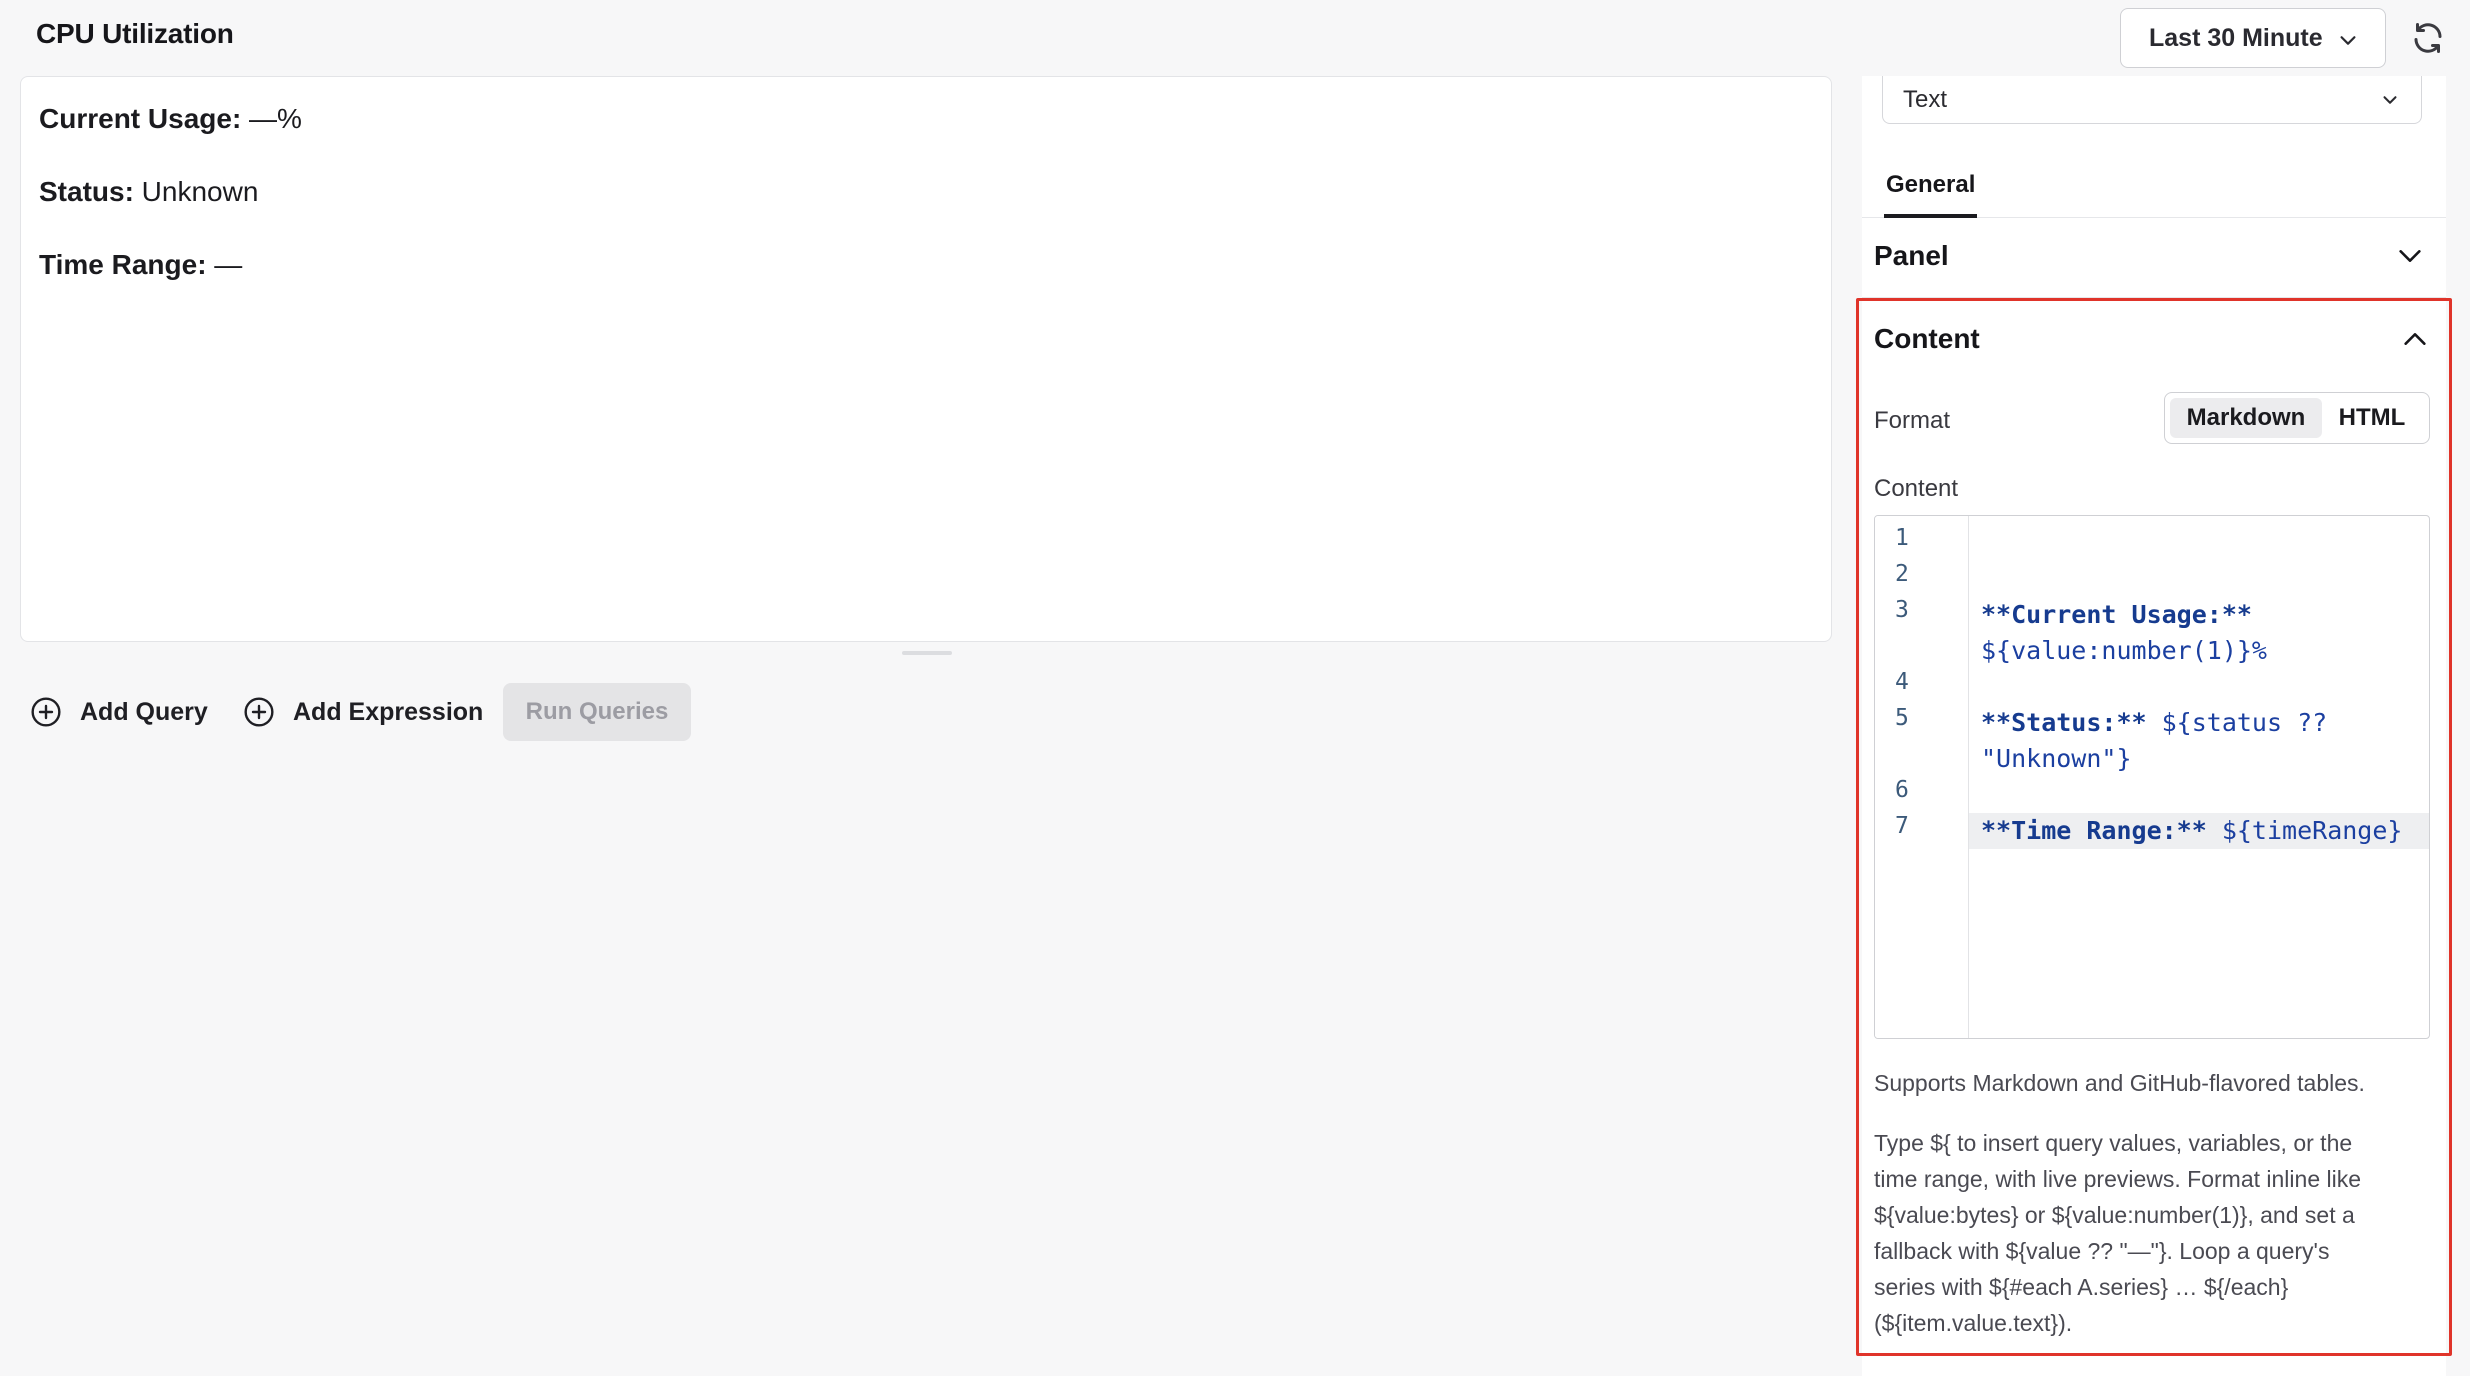 The image size is (2470, 1376). What do you see at coordinates (1973, 1323) in the screenshot?
I see `help-line: (${item.value.text}).` at bounding box center [1973, 1323].